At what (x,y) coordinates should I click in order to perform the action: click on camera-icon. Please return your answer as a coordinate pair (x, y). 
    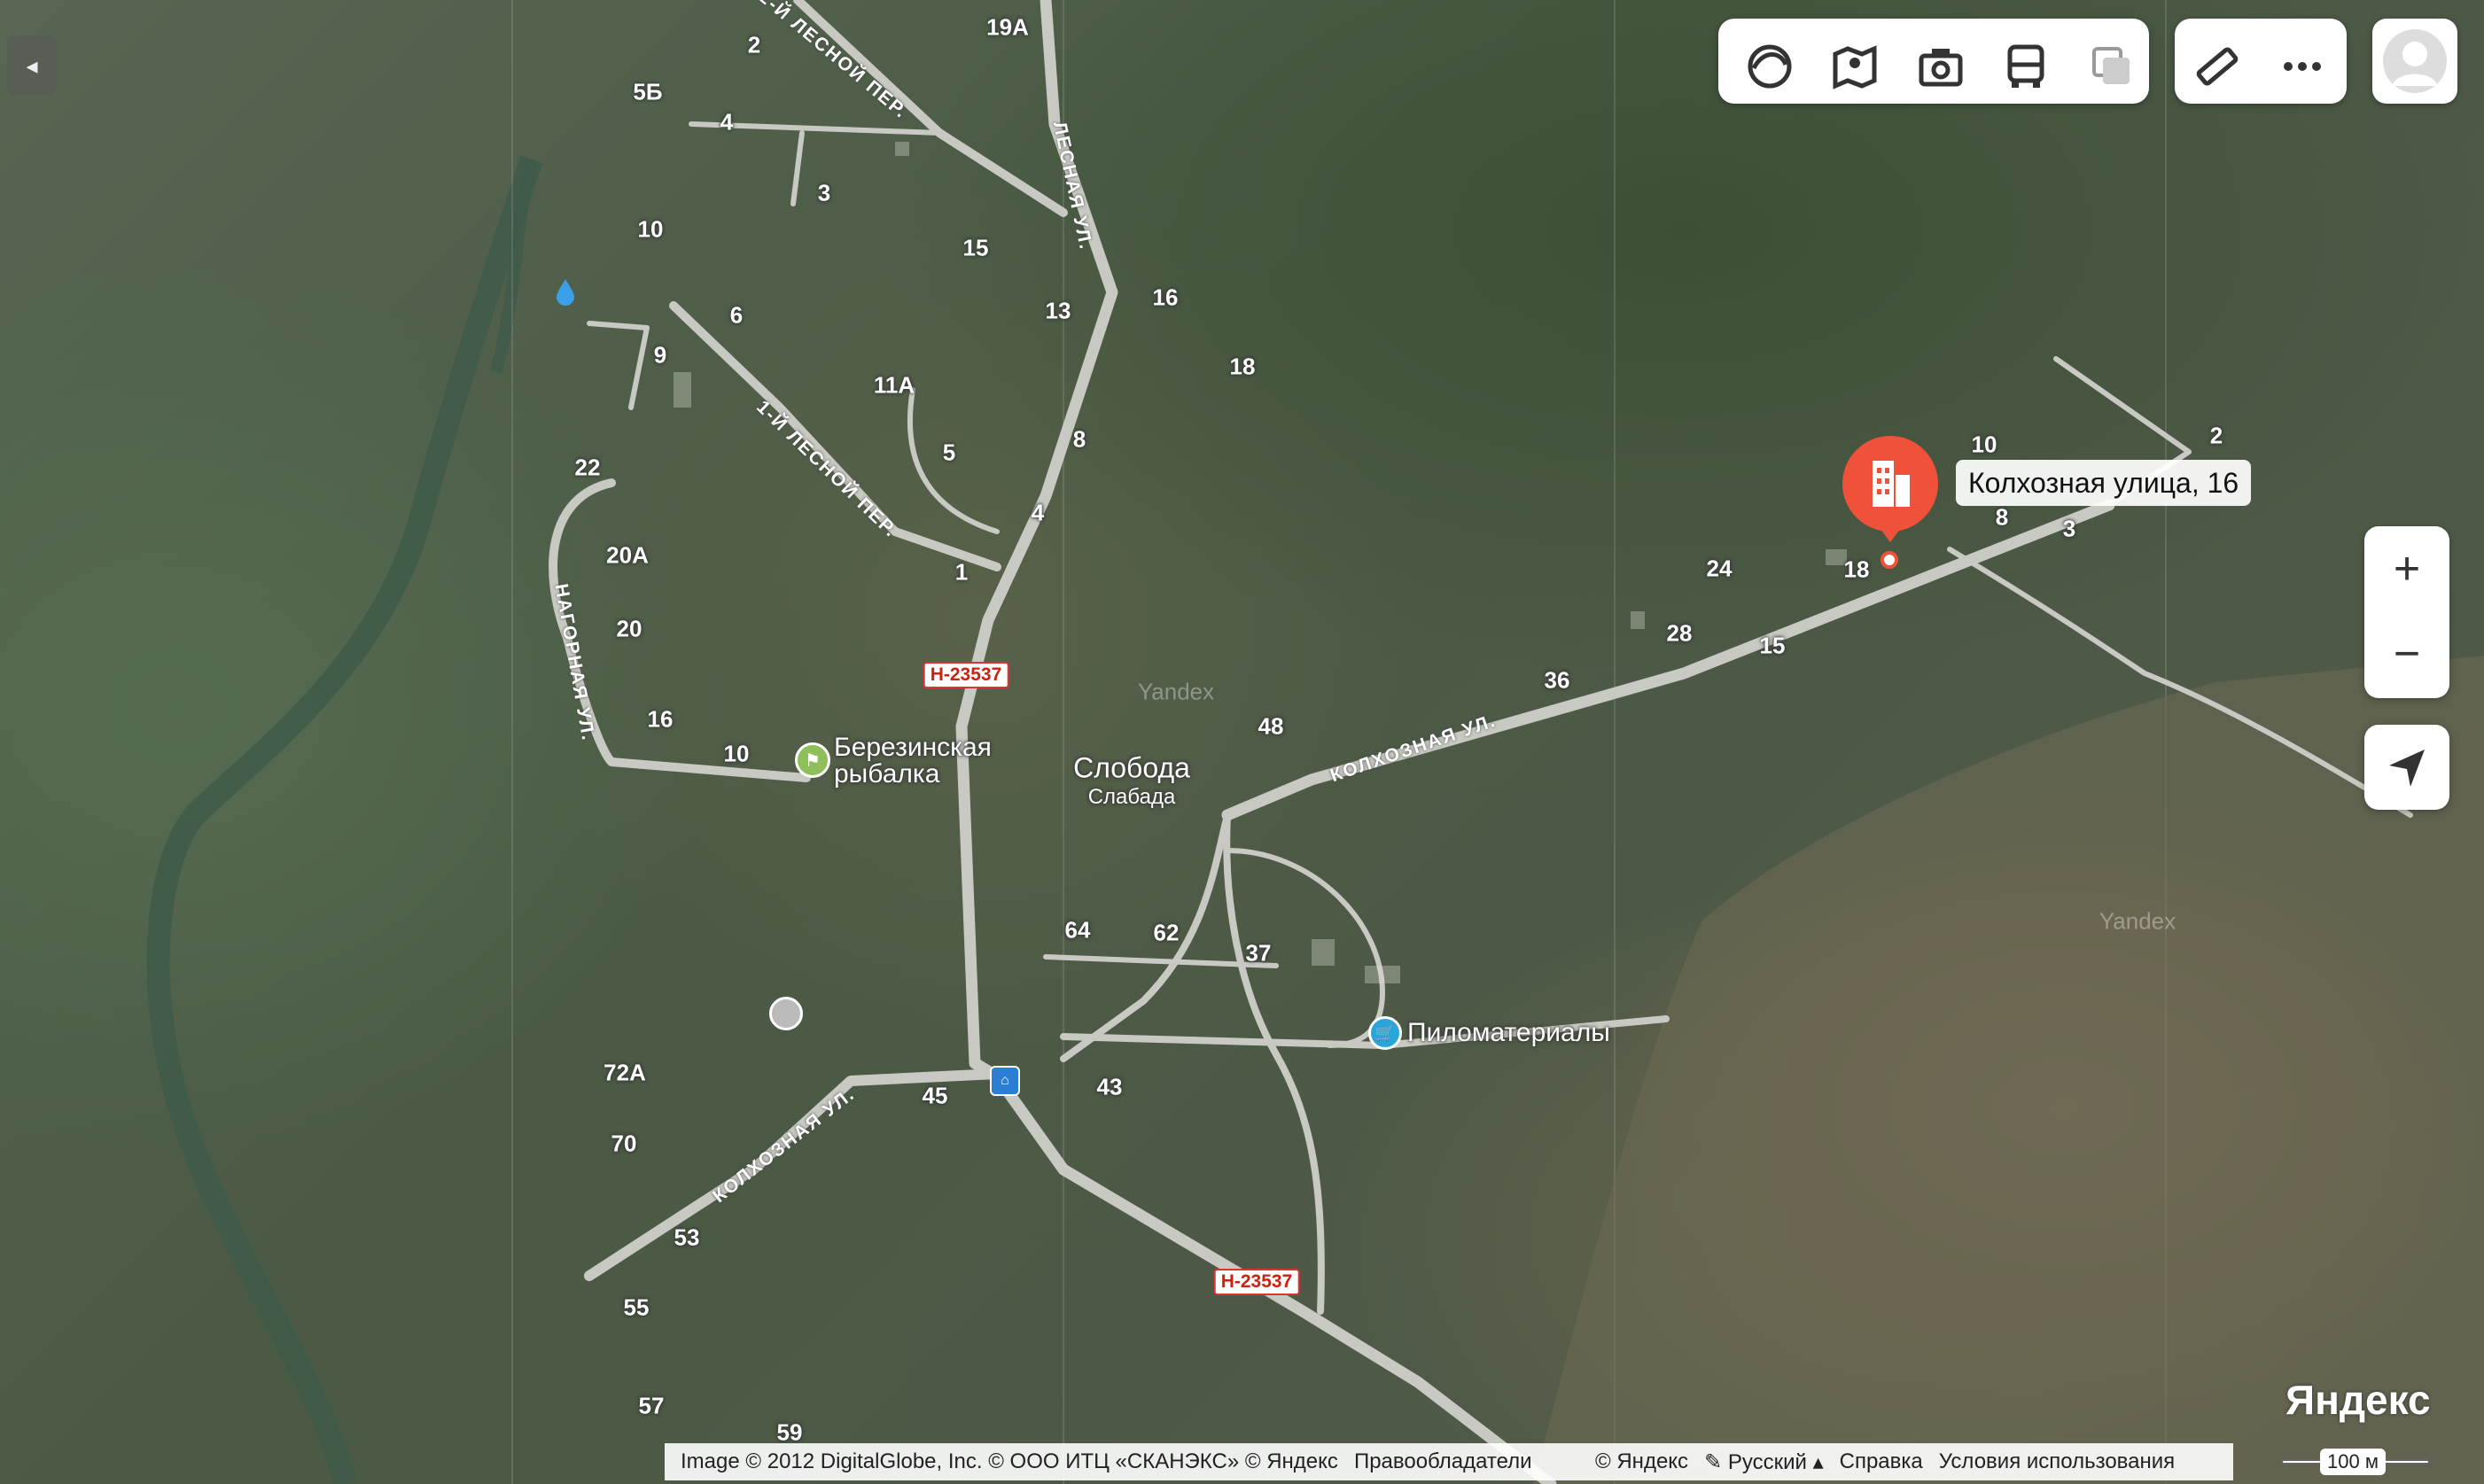
    Looking at the image, I should click on (1941, 68).